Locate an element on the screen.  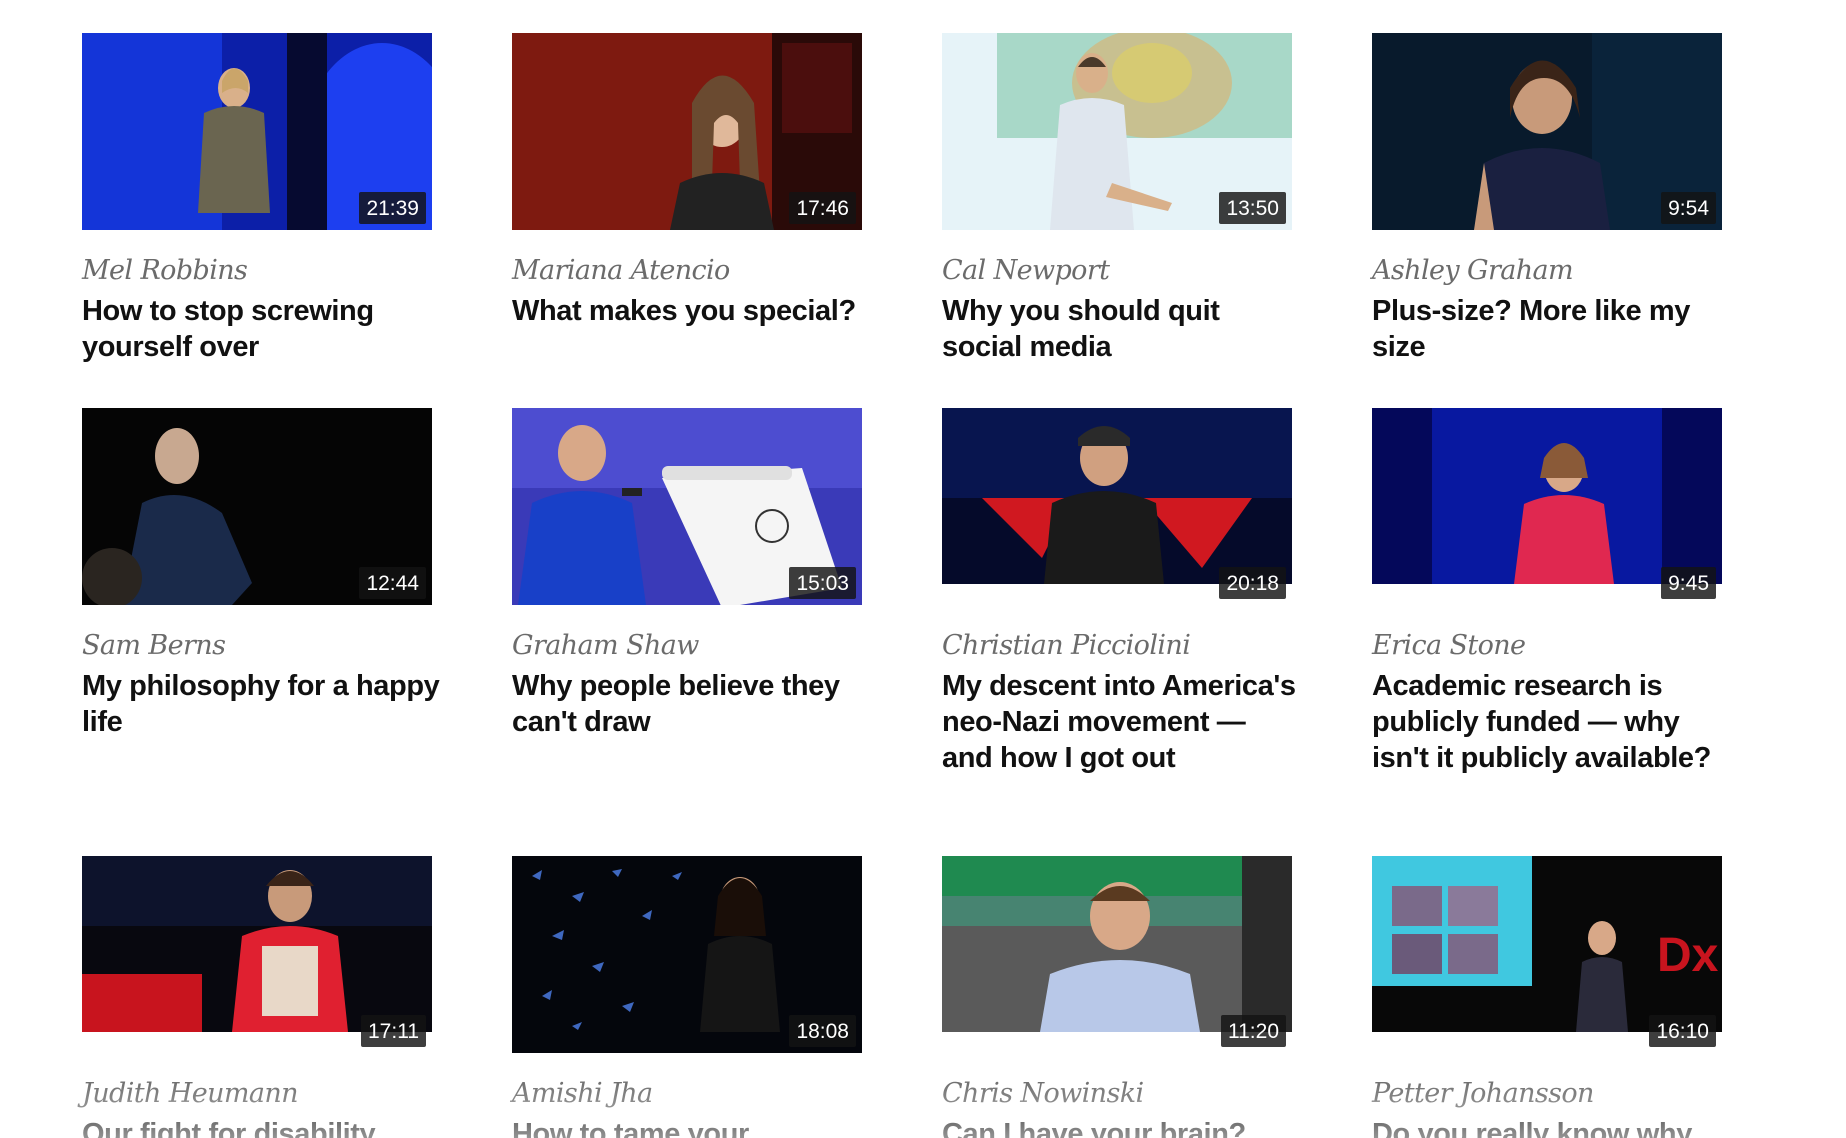
speaker-name: Judith Heumann is located at coordinates (257, 1094).